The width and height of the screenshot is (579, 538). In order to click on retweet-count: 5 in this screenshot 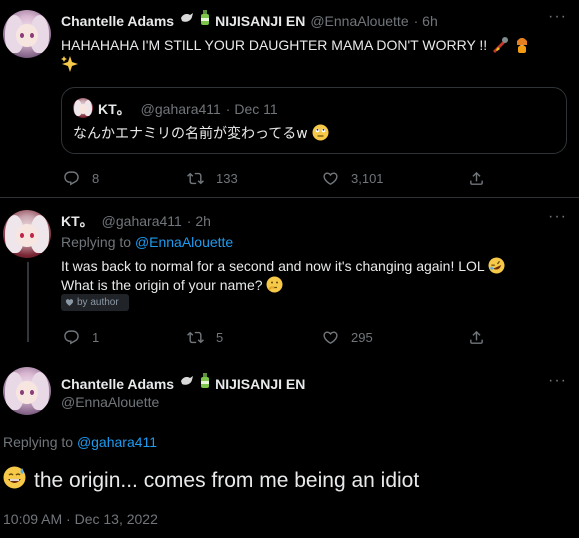, I will do `click(220, 337)`.